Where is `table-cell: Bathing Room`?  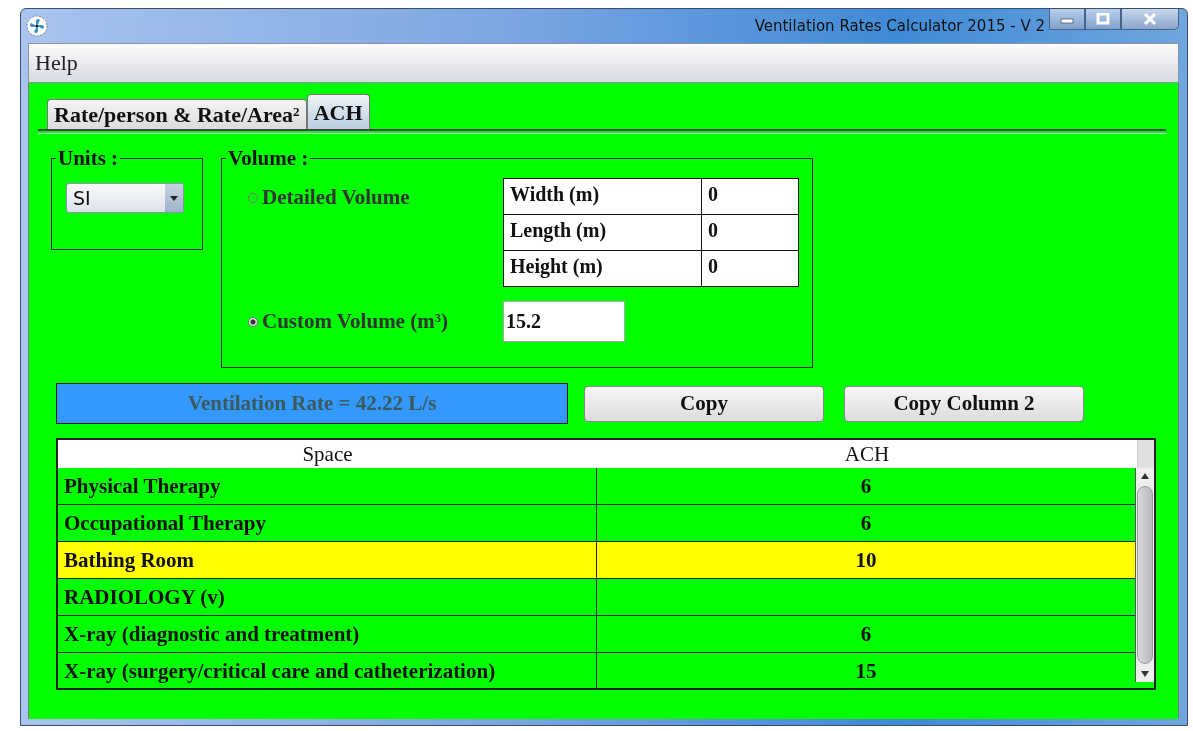
table-cell: Bathing Room is located at coordinates (327, 560).